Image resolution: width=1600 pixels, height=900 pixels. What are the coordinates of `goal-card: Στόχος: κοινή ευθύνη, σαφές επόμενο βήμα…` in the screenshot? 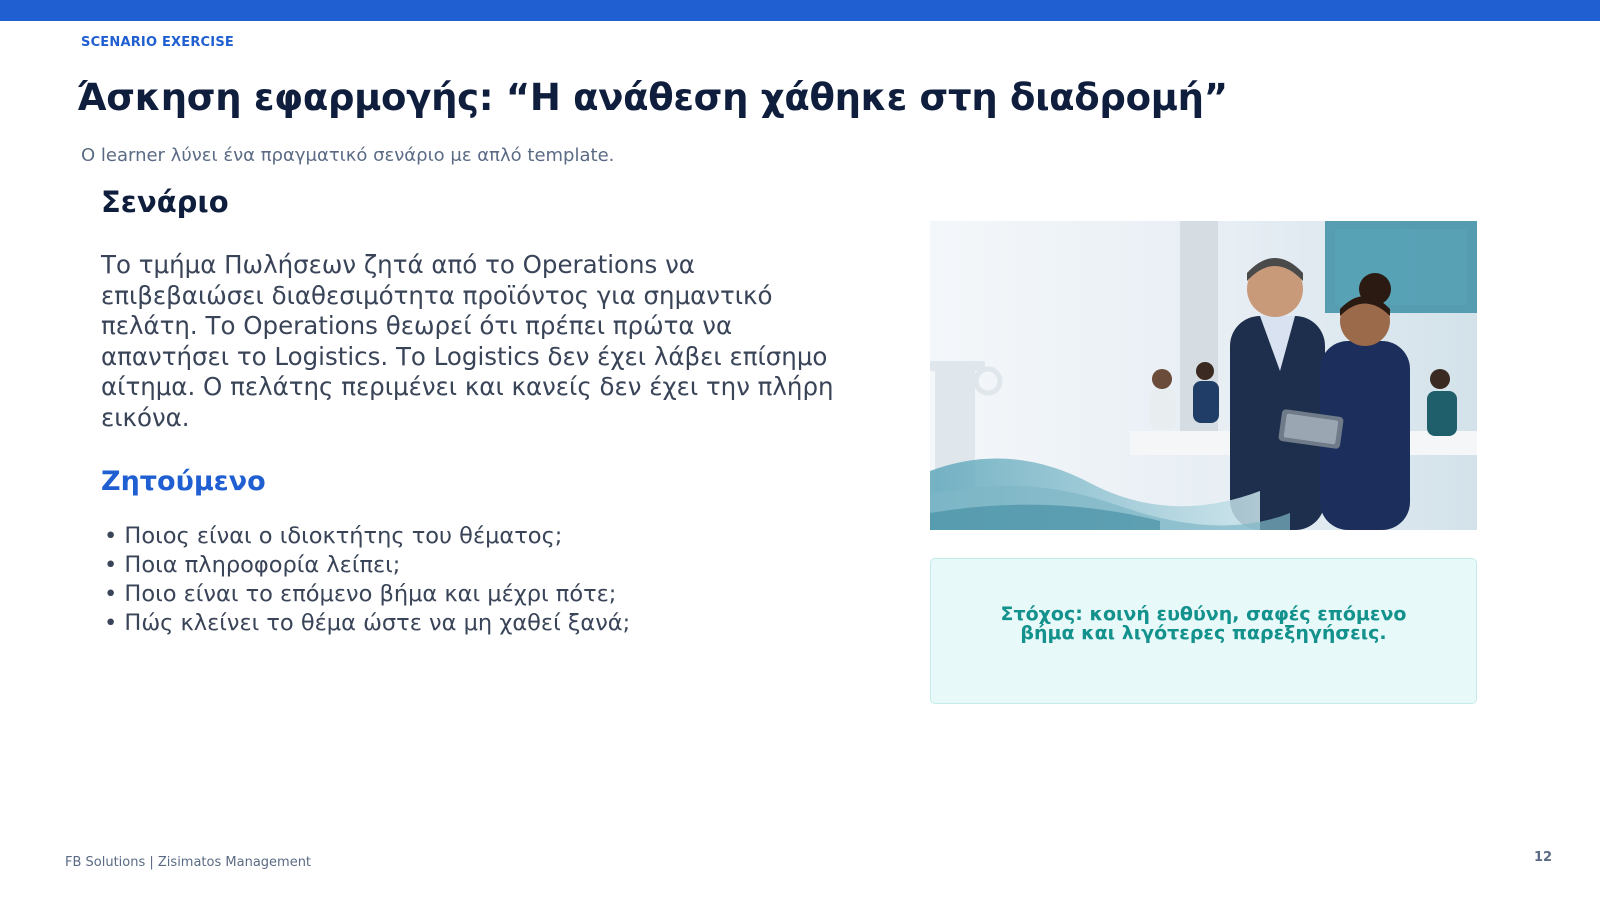 It's located at (1203, 631).